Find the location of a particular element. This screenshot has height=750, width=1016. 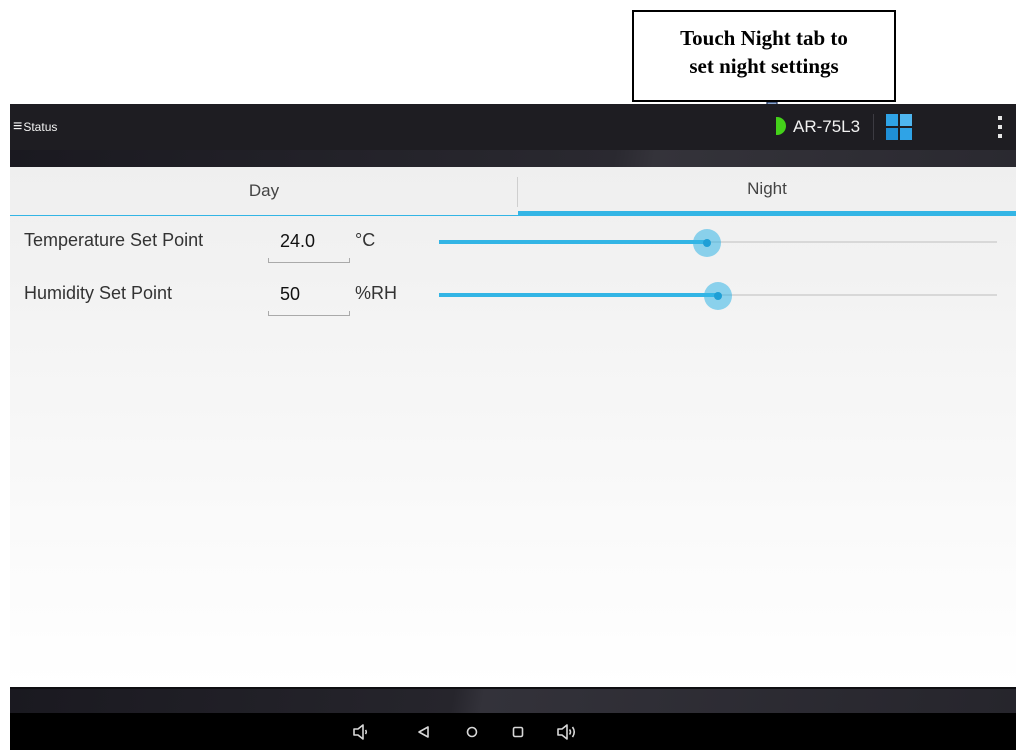

device-status-indicator is located at coordinates (781, 126).